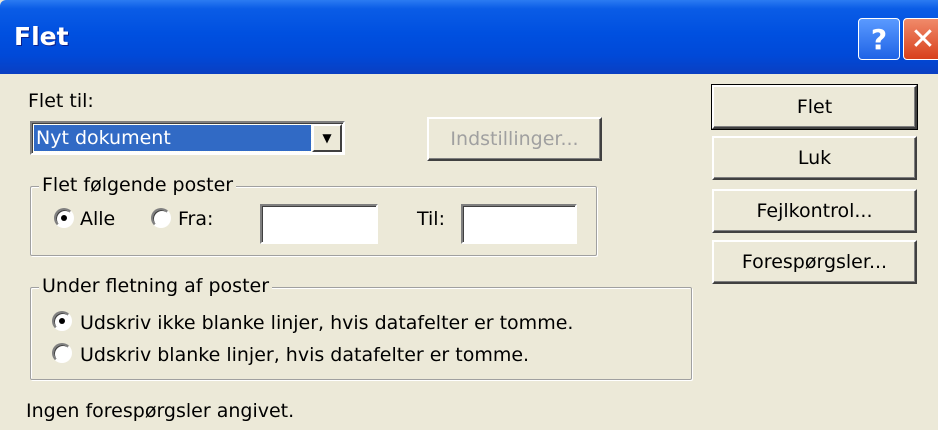 The width and height of the screenshot is (938, 430). Describe the element at coordinates (814, 158) in the screenshot. I see `close-button: Luk` at that location.